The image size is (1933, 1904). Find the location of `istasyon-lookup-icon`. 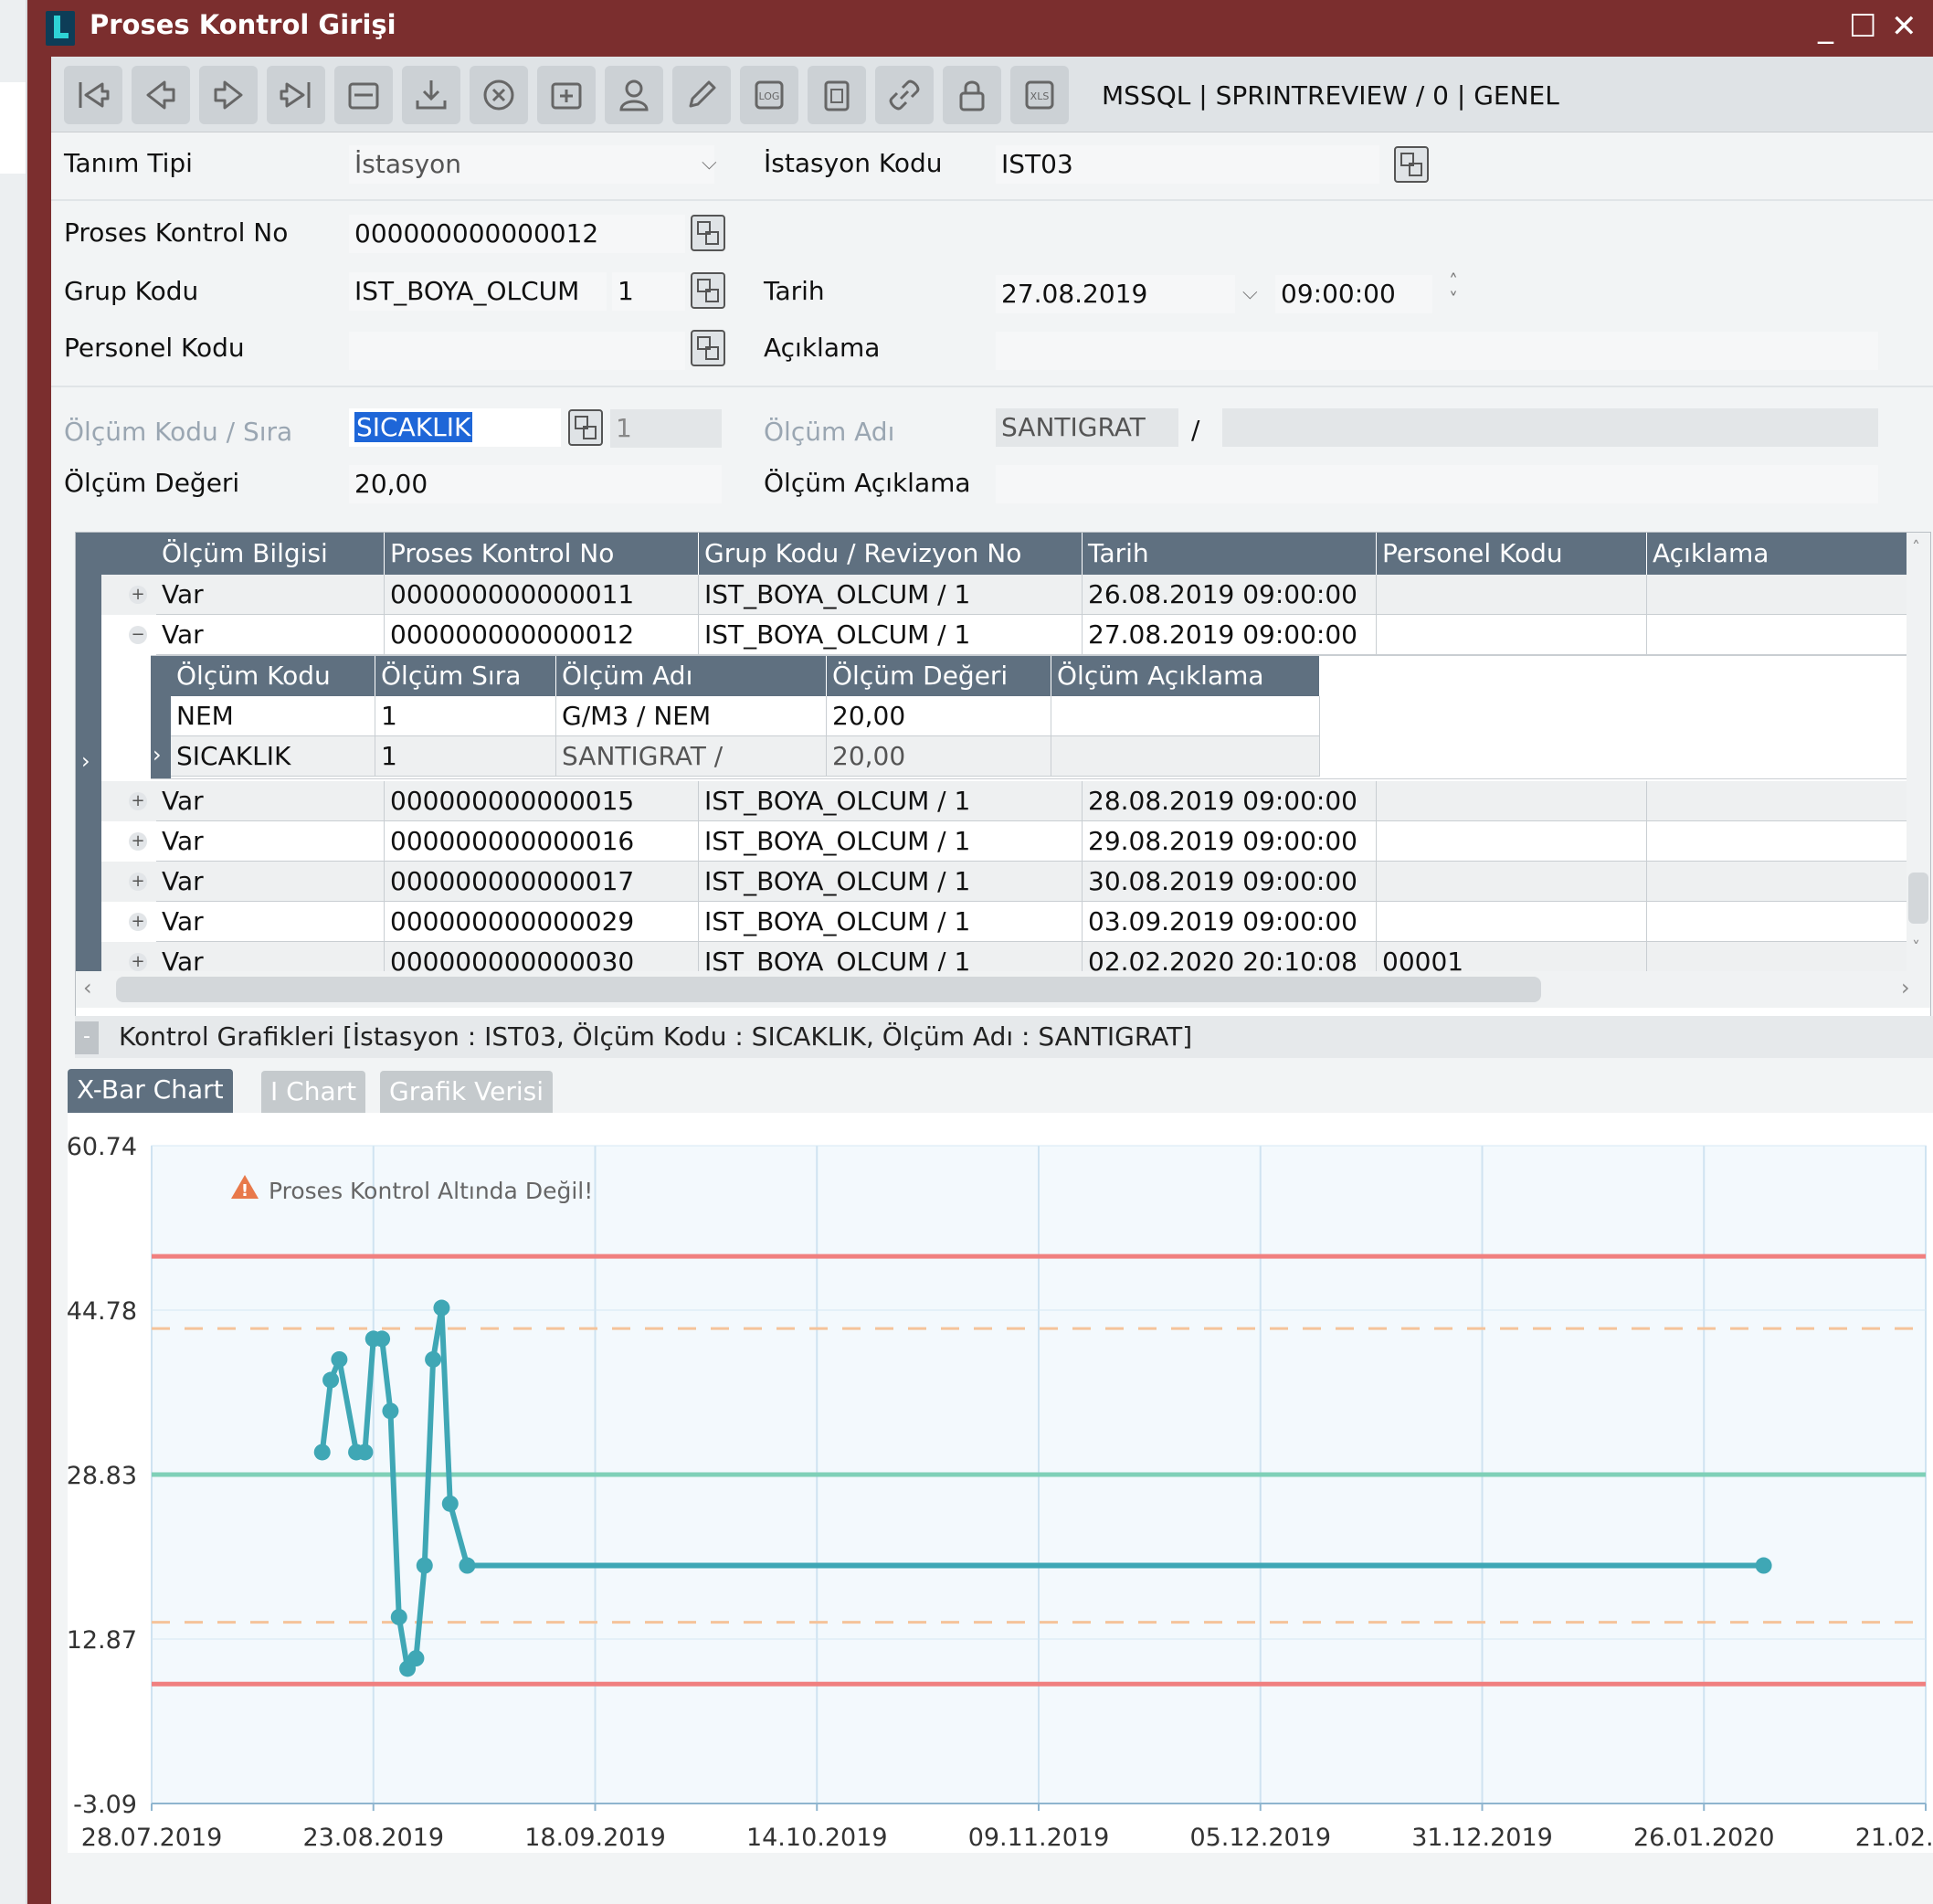

istasyon-lookup-icon is located at coordinates (1411, 165).